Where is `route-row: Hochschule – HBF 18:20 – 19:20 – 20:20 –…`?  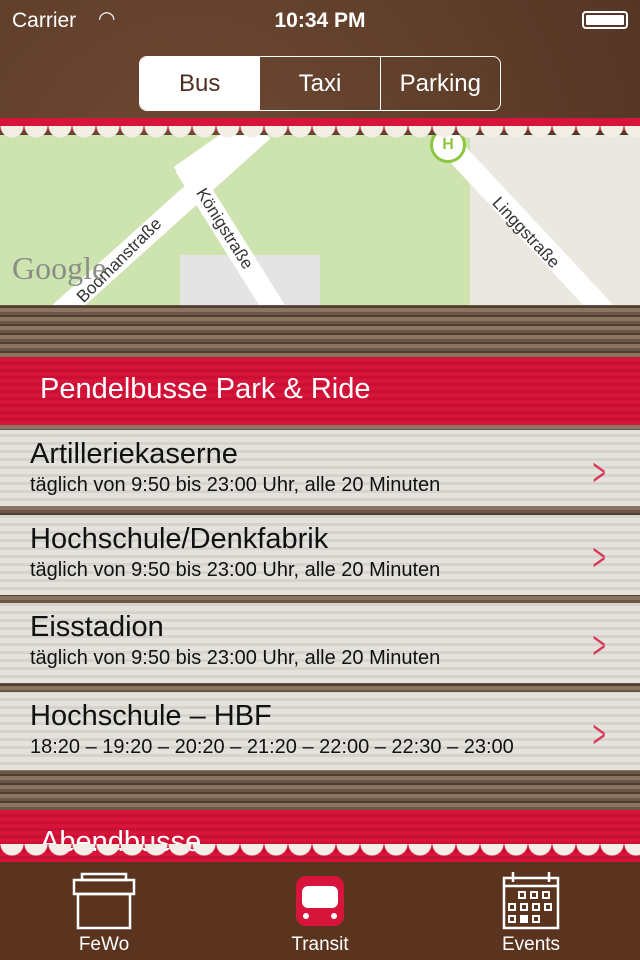 route-row: Hochschule – HBF 18:20 – 19:20 – 20:20 –… is located at coordinates (320, 731).